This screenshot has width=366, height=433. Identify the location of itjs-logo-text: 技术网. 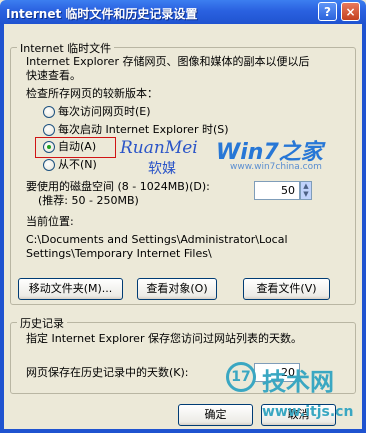
(298, 382).